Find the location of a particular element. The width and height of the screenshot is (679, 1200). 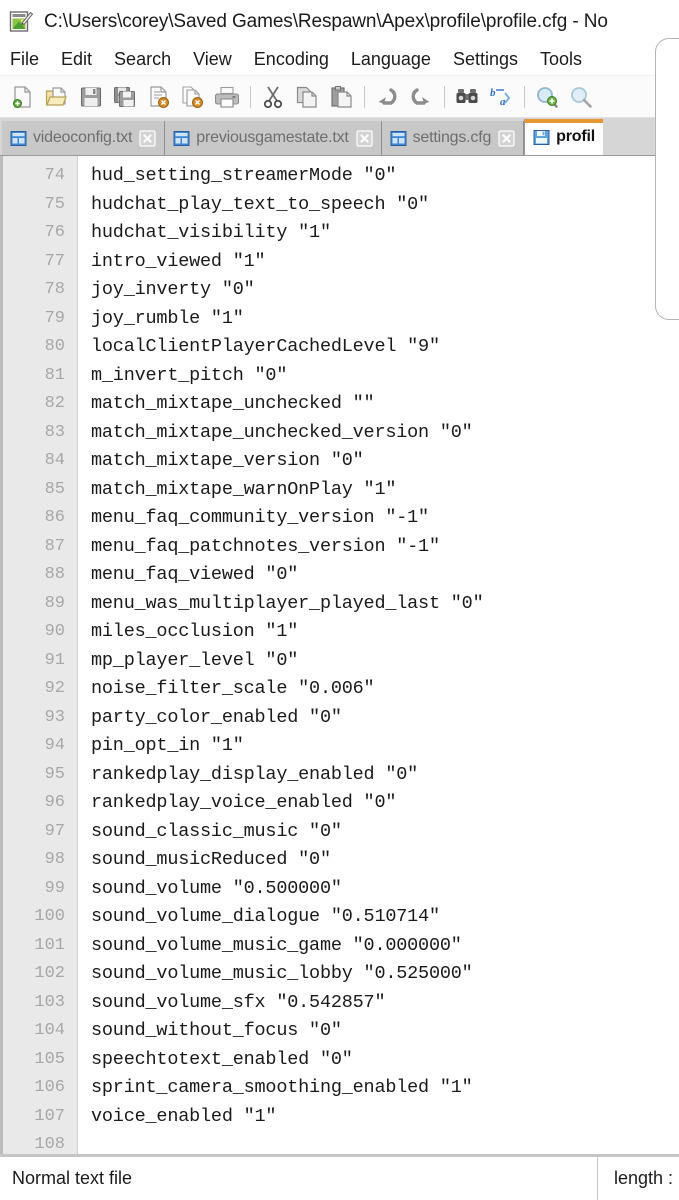

notepad-plus-plus-icon is located at coordinates (21, 22).